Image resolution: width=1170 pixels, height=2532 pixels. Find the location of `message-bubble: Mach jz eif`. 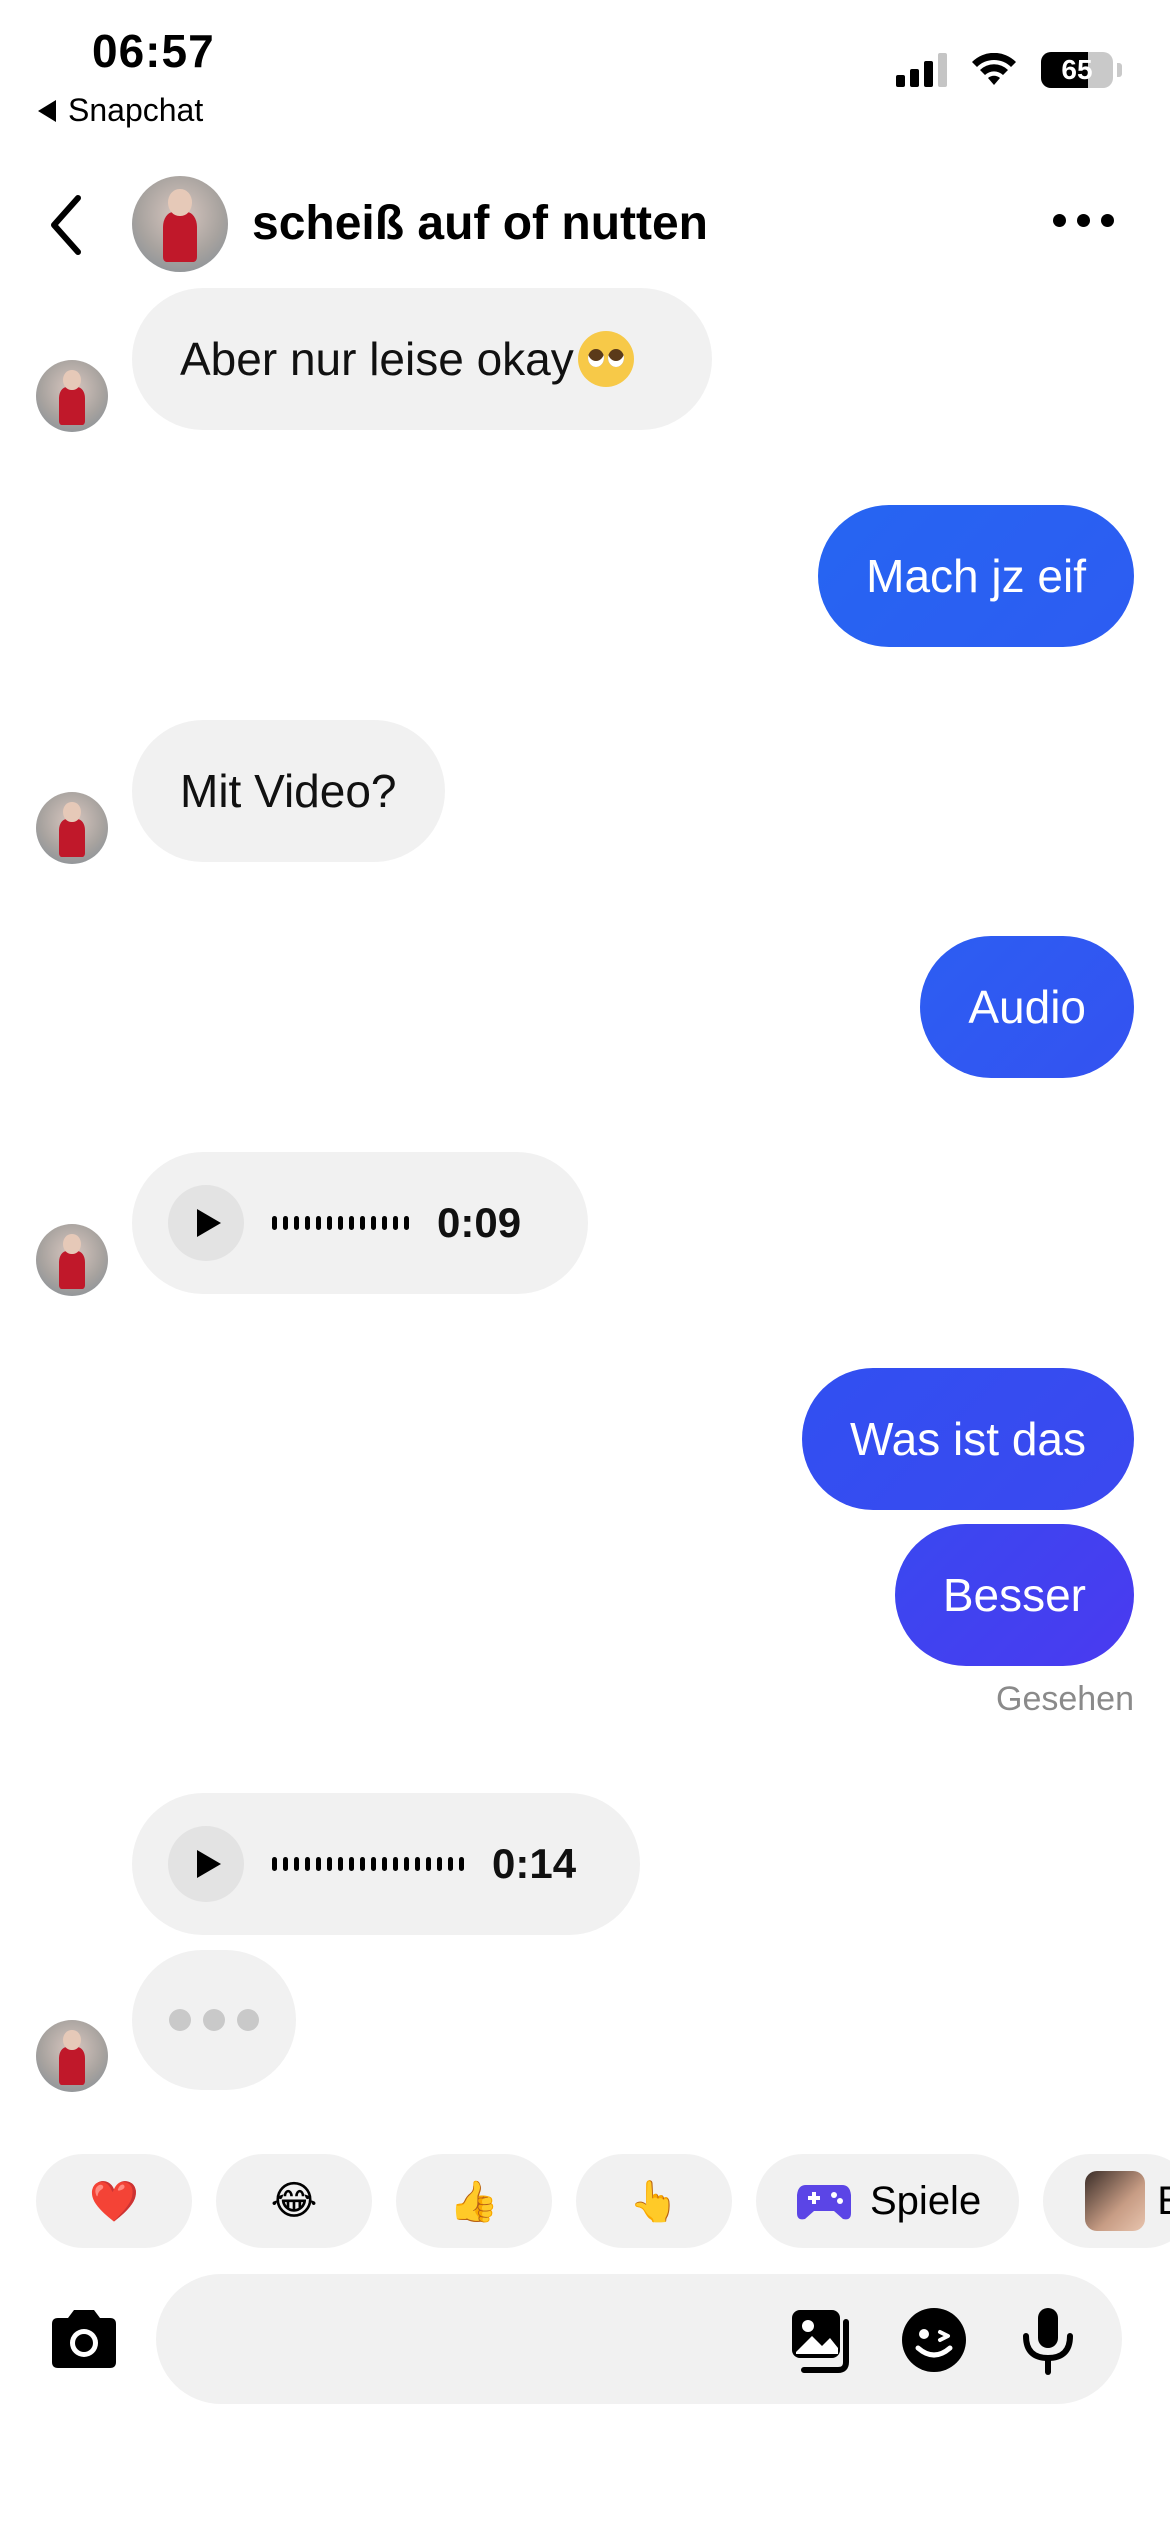

message-bubble: Mach jz eif is located at coordinates (976, 576).